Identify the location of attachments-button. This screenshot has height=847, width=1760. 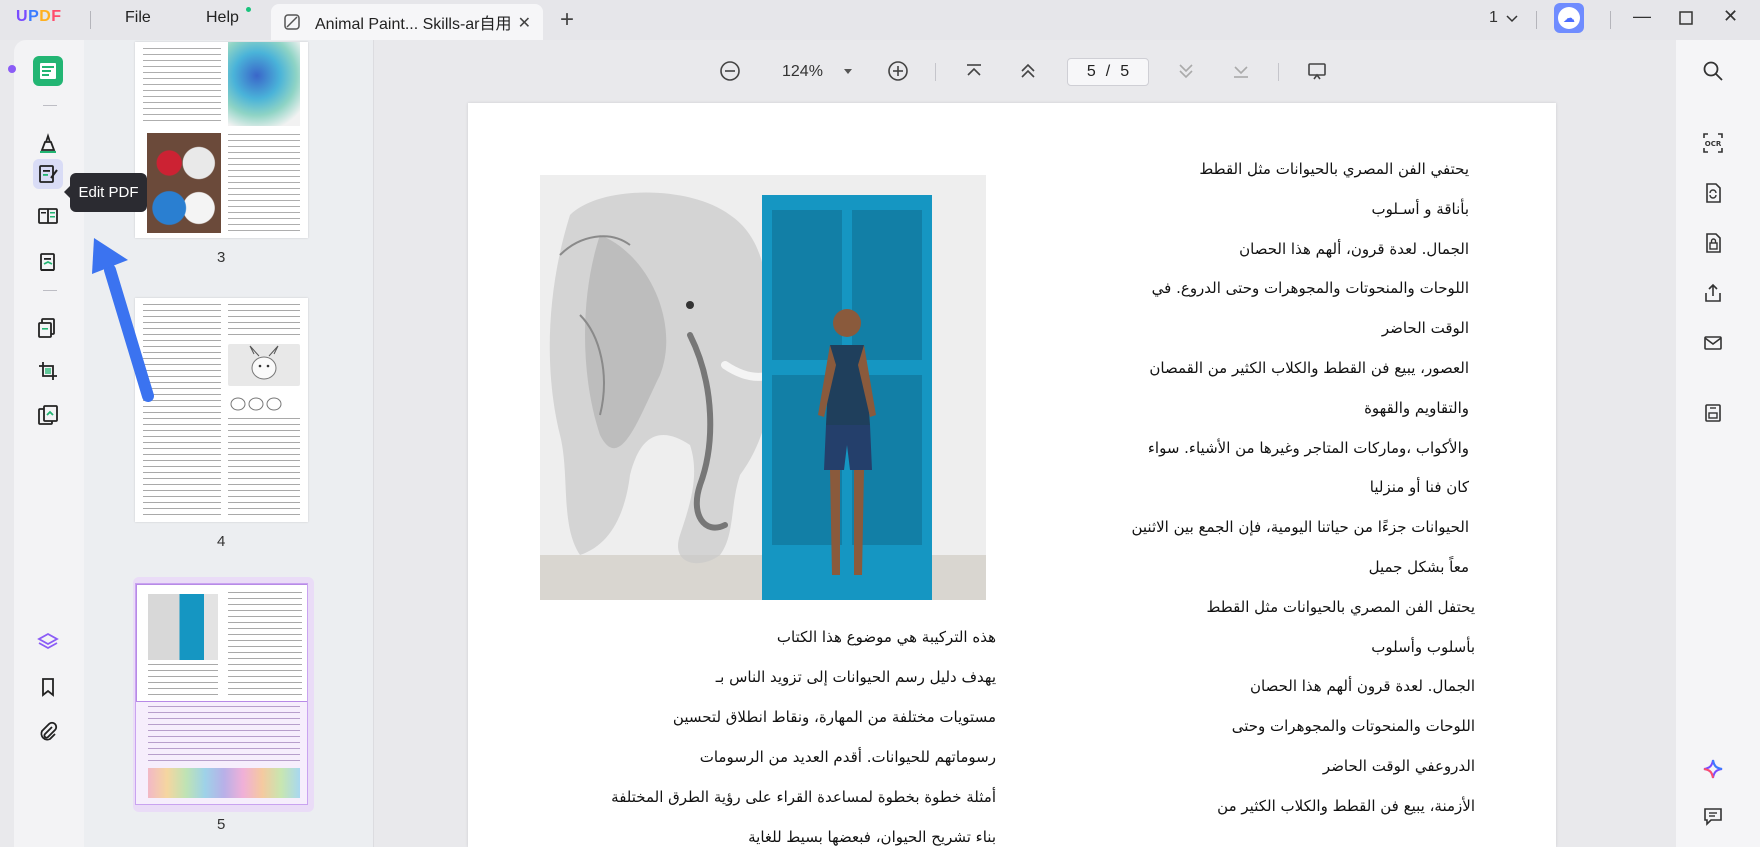
(48, 732).